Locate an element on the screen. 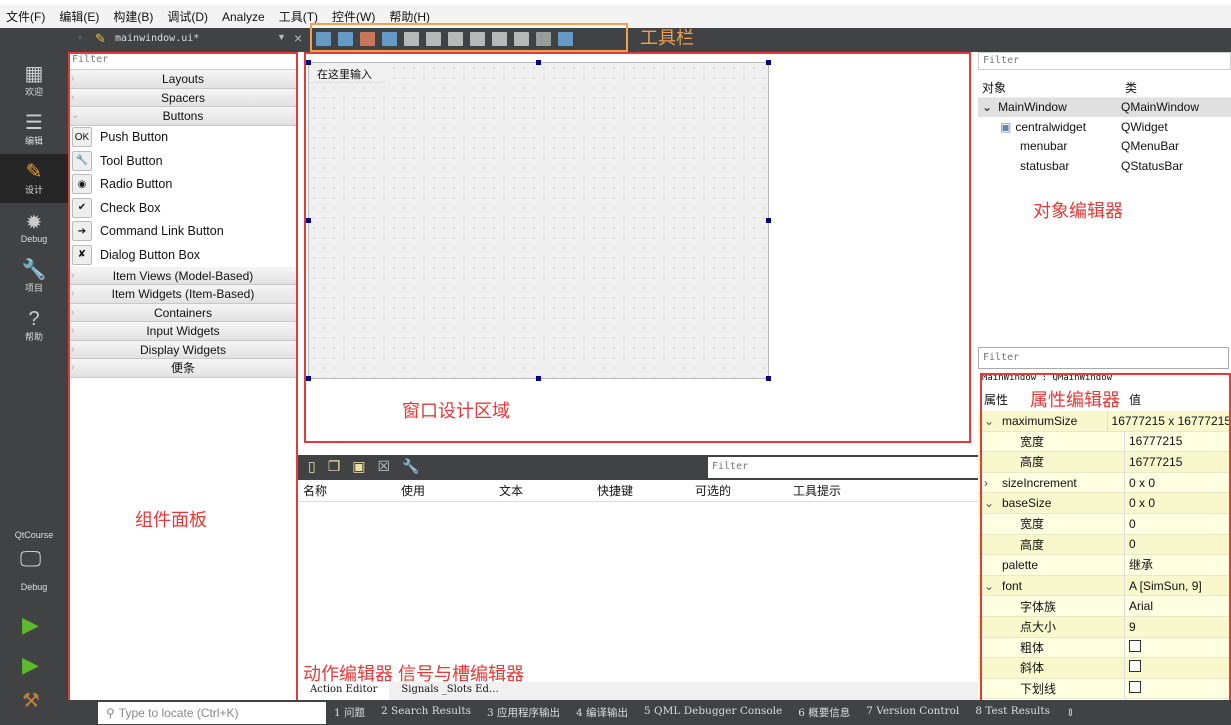 The height and width of the screenshot is (725, 1231). output-pane-button: 4 编译输出 is located at coordinates (602, 712).